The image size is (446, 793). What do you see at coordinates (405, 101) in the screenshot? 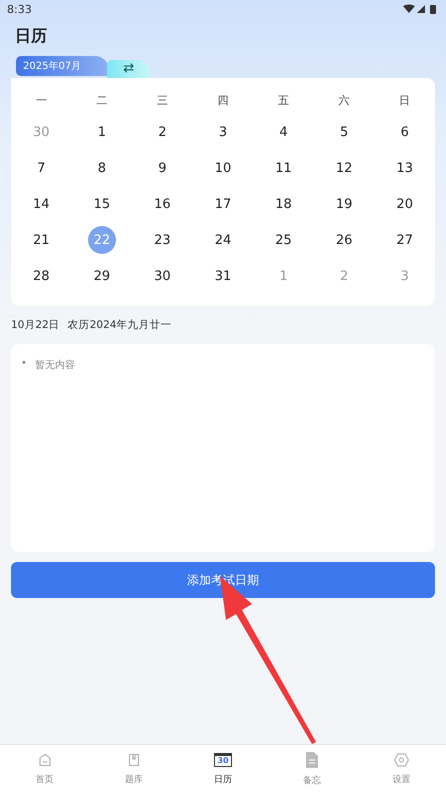
I see `weekday-label: 日` at bounding box center [405, 101].